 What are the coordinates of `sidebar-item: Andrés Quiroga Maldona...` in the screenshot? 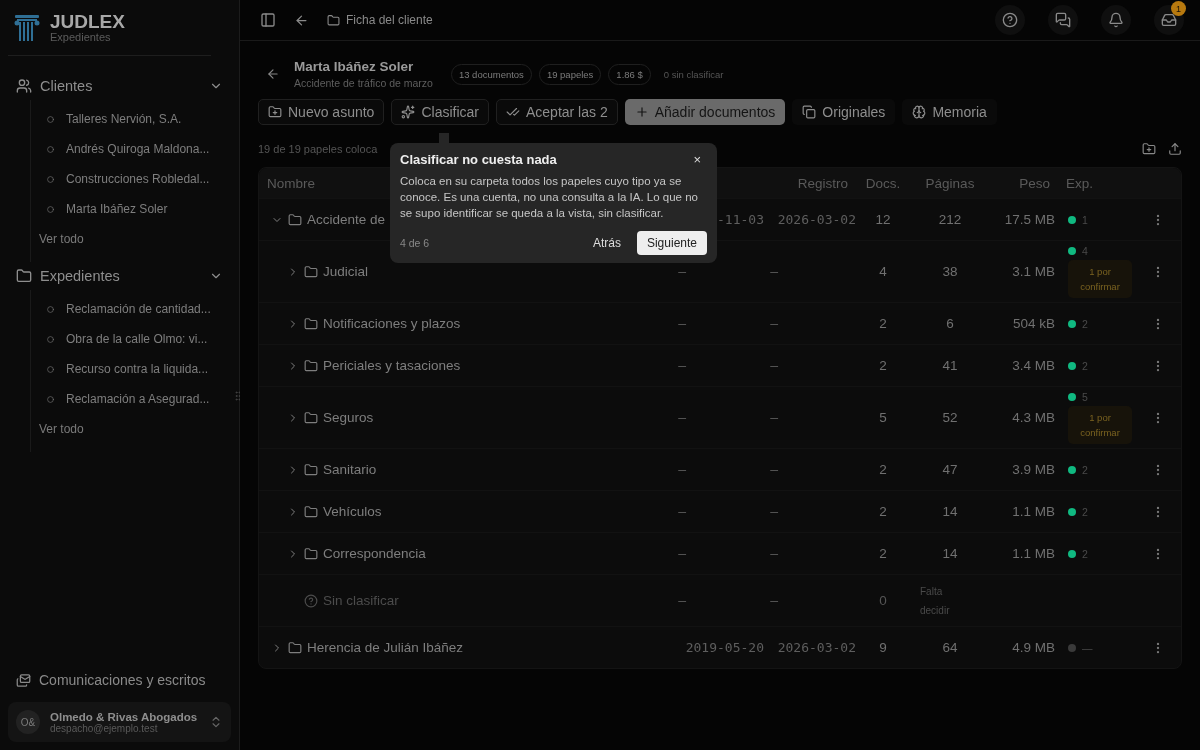 It's located at (138, 149).